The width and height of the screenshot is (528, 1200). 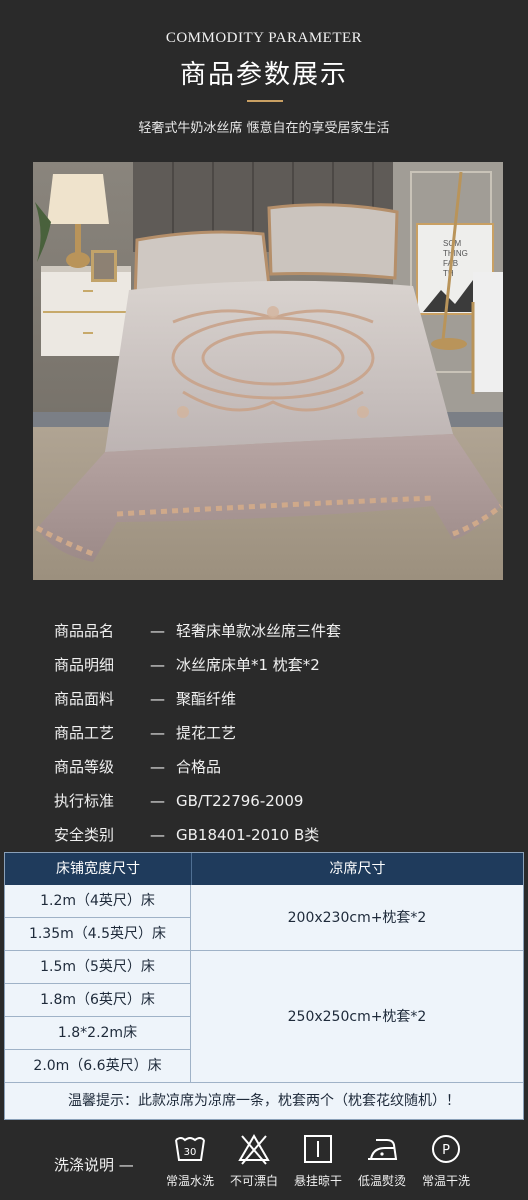 I want to click on table-row-bed-size: 1.8m（6英尺）床, so click(x=98, y=1000).